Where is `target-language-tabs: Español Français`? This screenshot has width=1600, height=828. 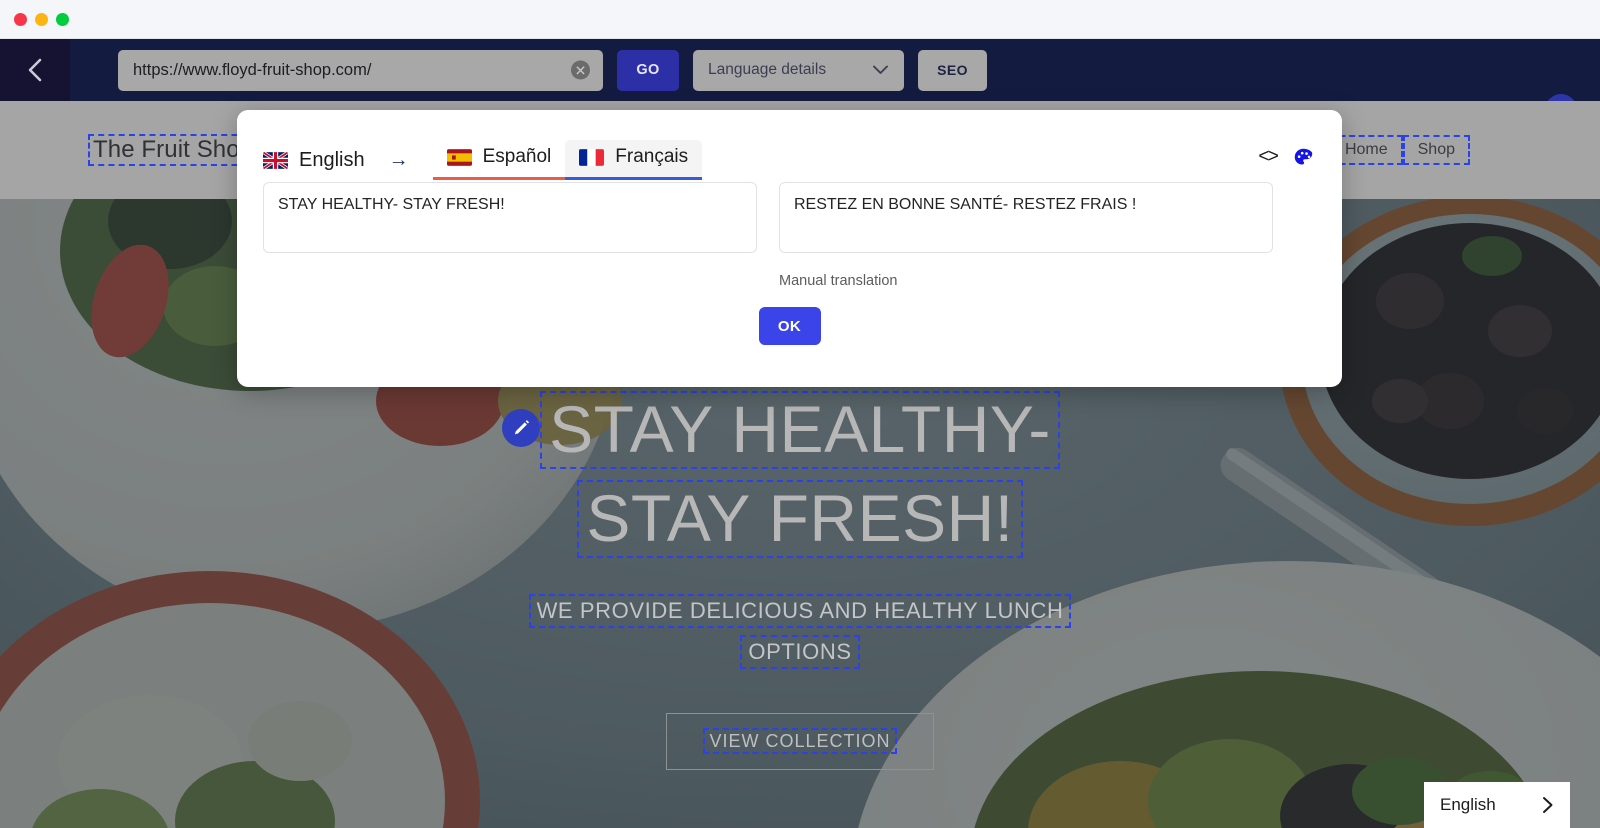
target-language-tabs: Español Français is located at coordinates (567, 160).